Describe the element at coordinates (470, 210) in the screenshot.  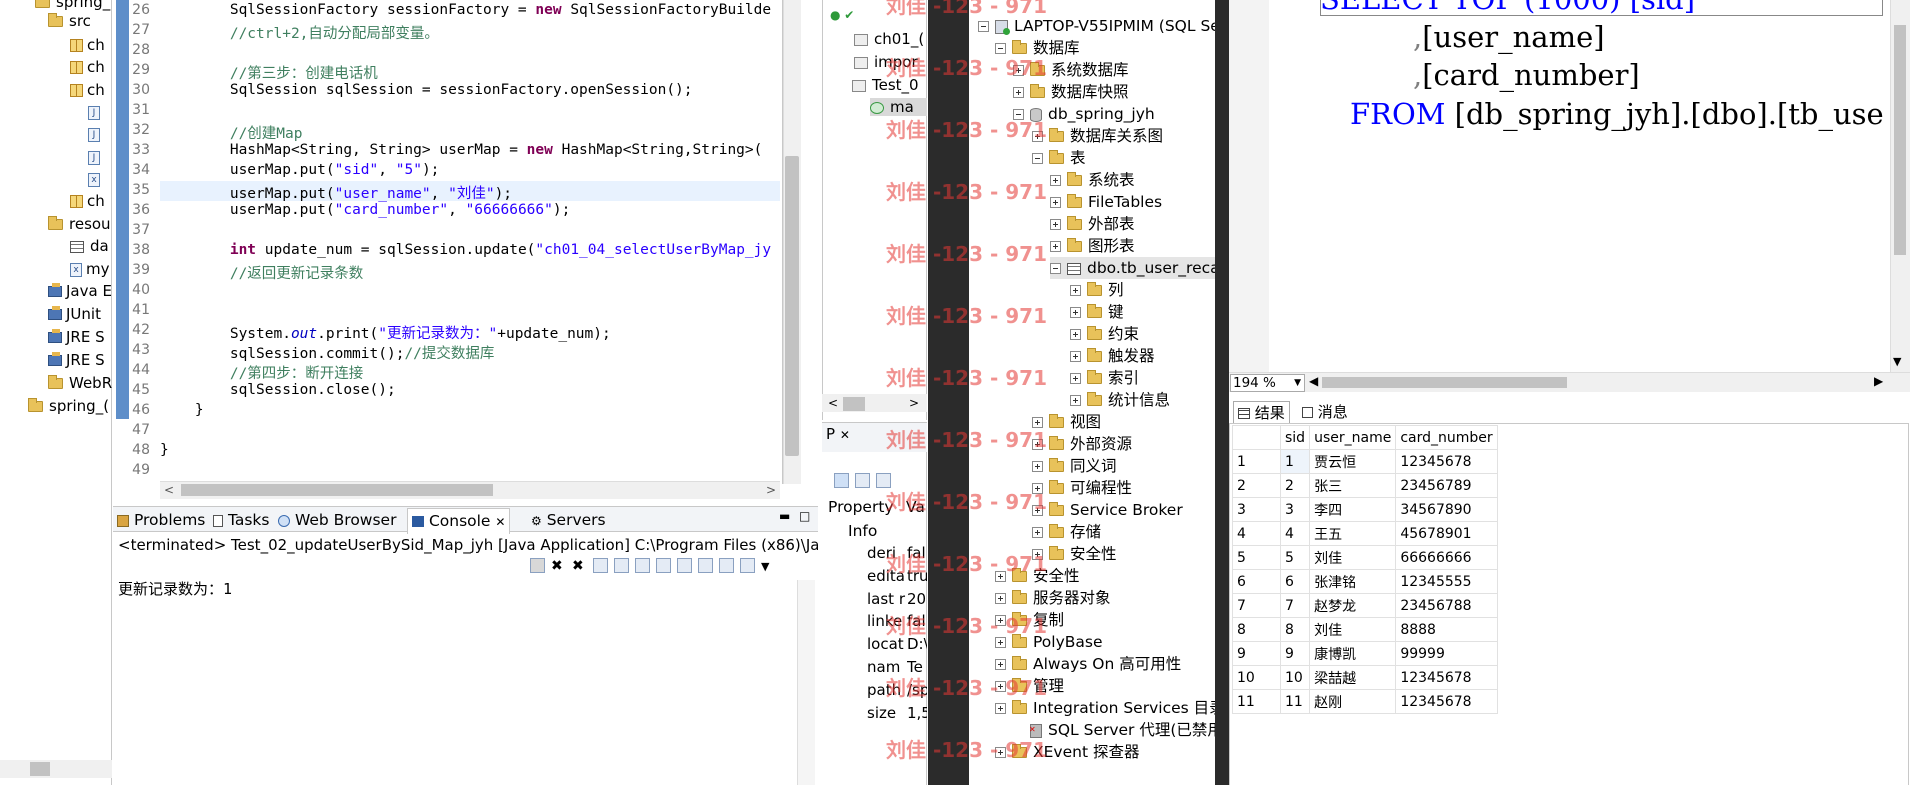
I see `code-line: userMap.put("card_number", "66666666");` at that location.